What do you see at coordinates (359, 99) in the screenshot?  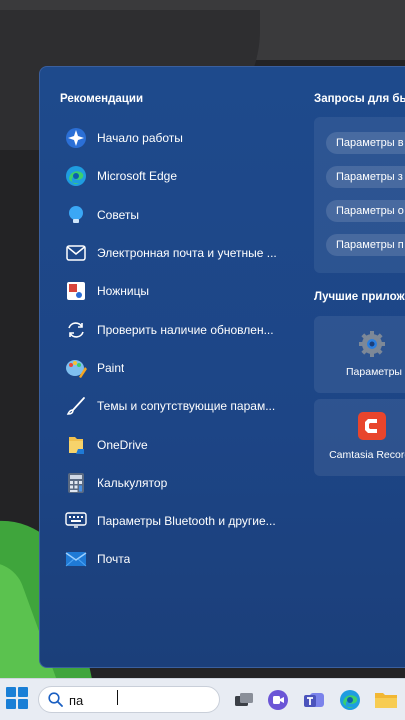 I see `quick-searches-heading: Запросы для быс` at bounding box center [359, 99].